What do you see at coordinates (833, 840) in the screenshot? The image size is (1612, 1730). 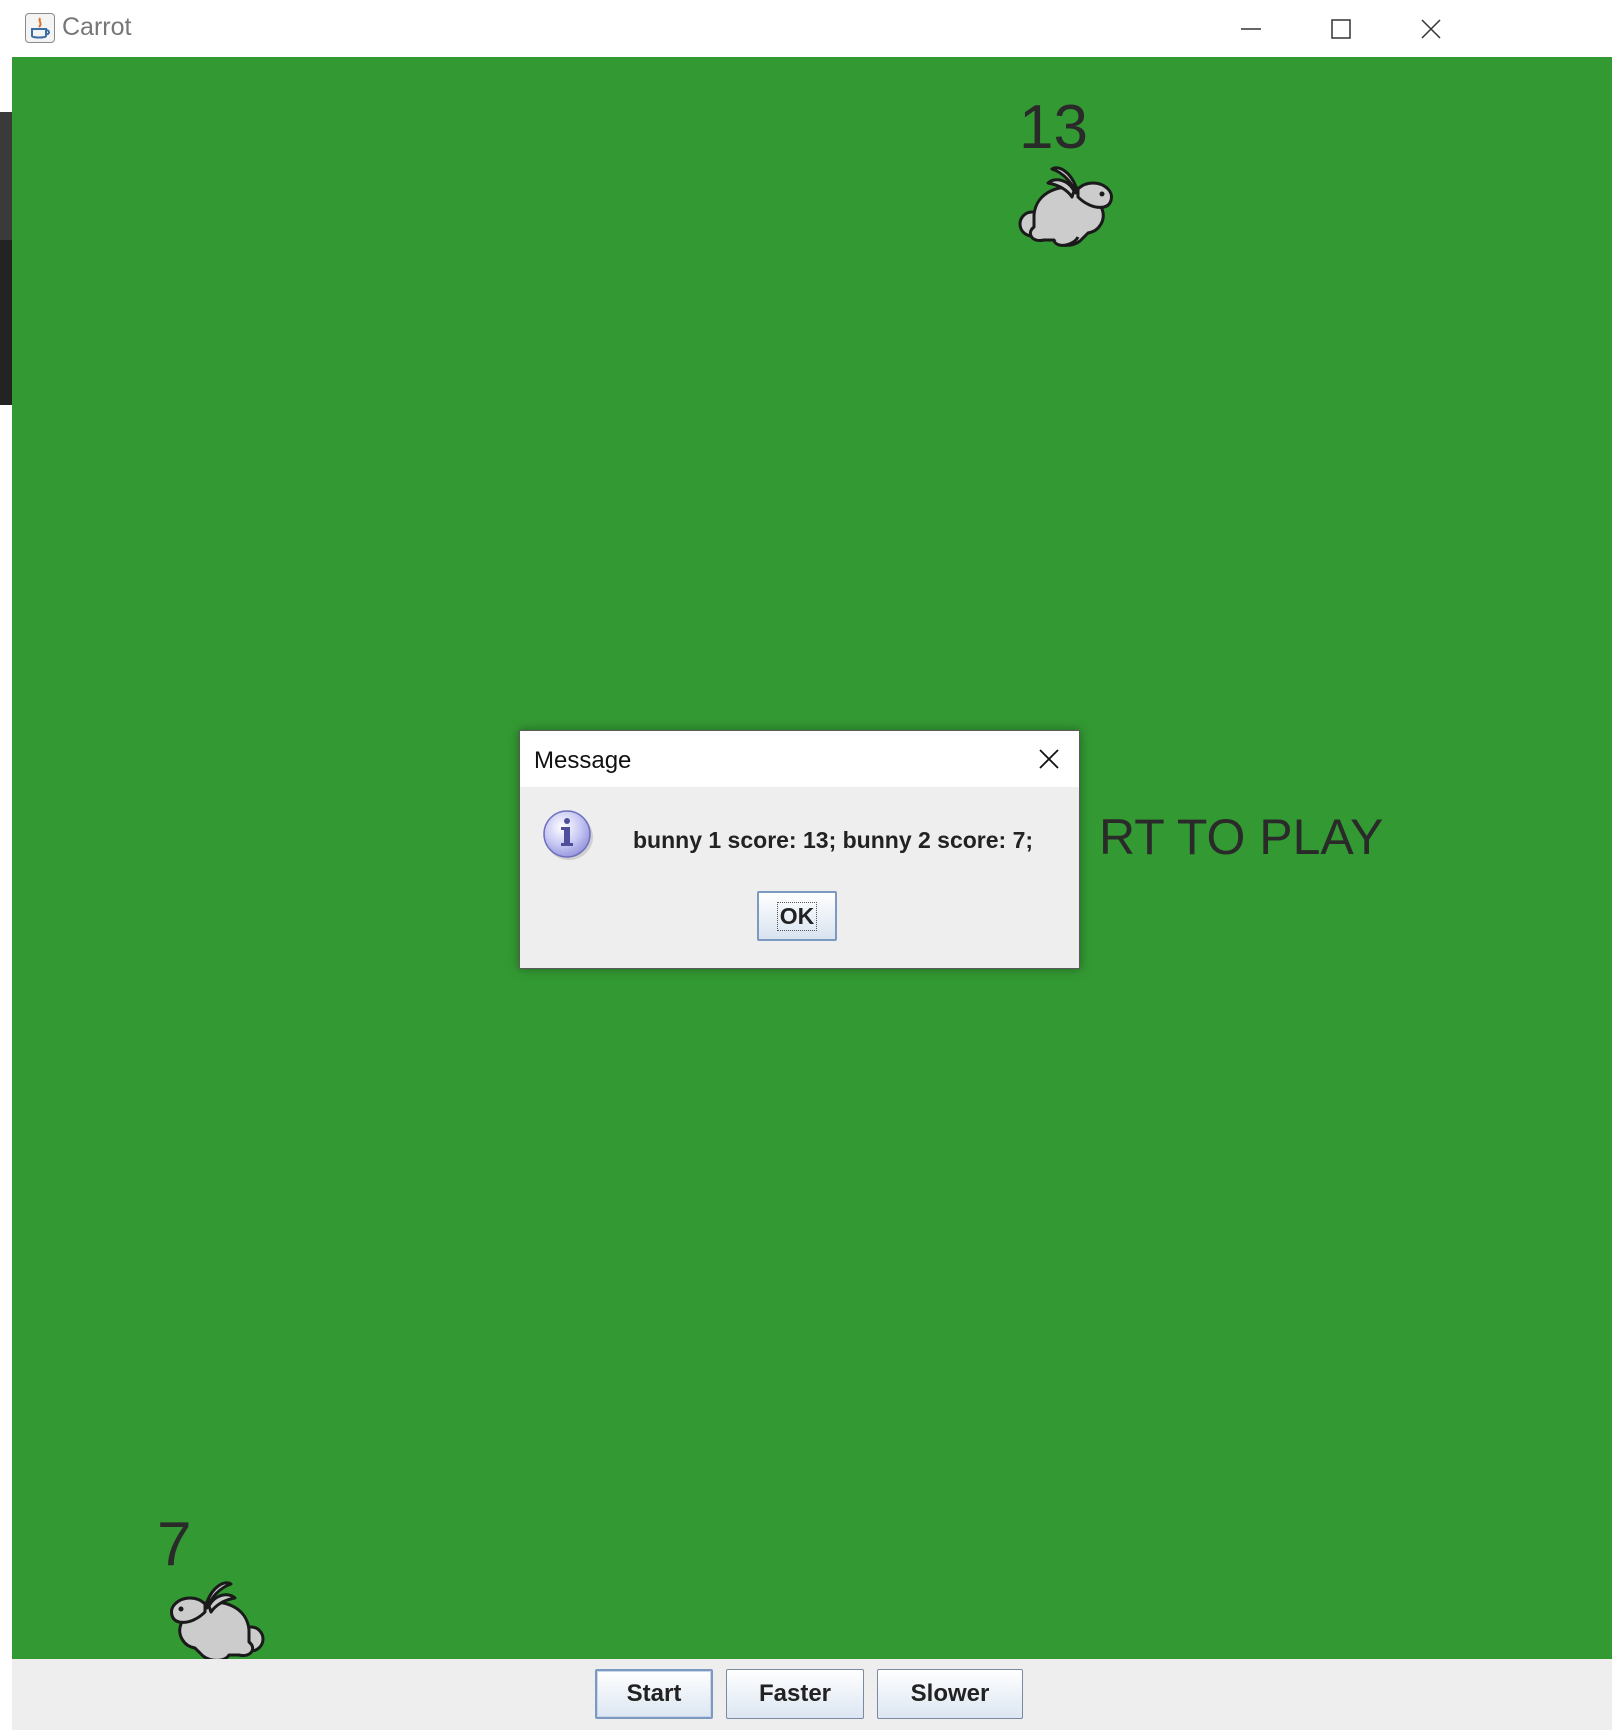 I see `dialog-message: bunny 1 score: 13; bunny 2 score: 7;` at bounding box center [833, 840].